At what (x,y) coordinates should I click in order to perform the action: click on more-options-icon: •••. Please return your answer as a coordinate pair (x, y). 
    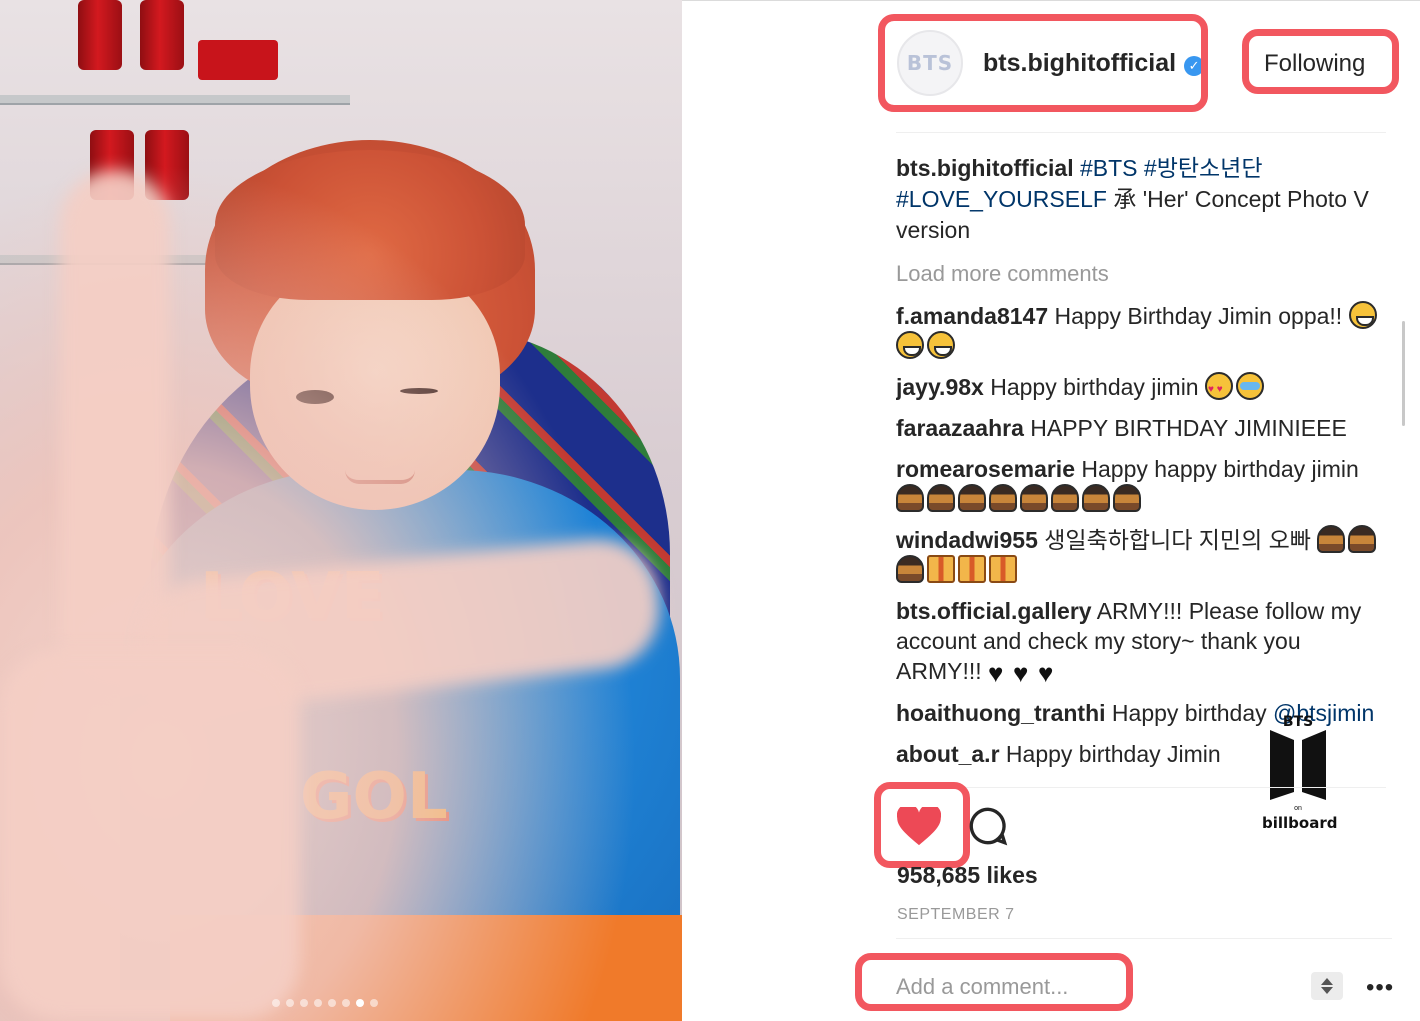
    Looking at the image, I should click on (1380, 988).